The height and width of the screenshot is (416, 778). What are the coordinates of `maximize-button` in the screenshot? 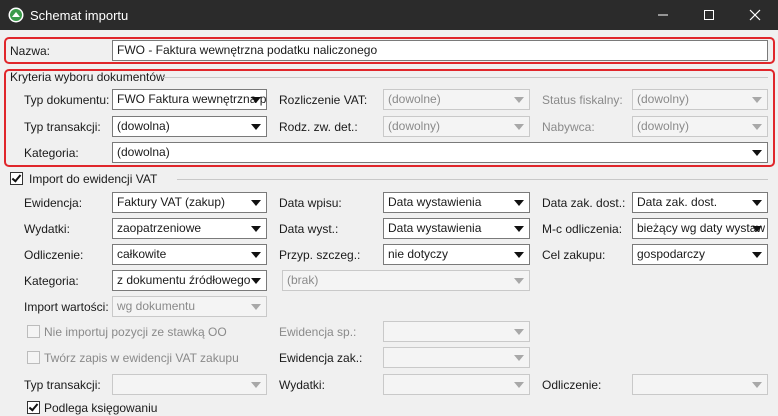 It's located at (709, 15).